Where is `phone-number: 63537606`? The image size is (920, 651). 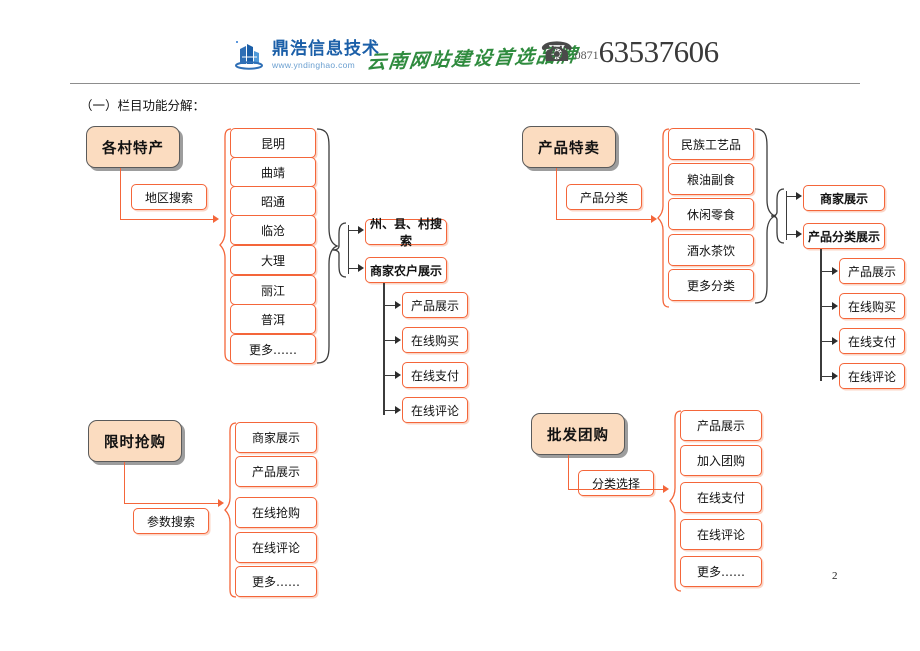 phone-number: 63537606 is located at coordinates (659, 51).